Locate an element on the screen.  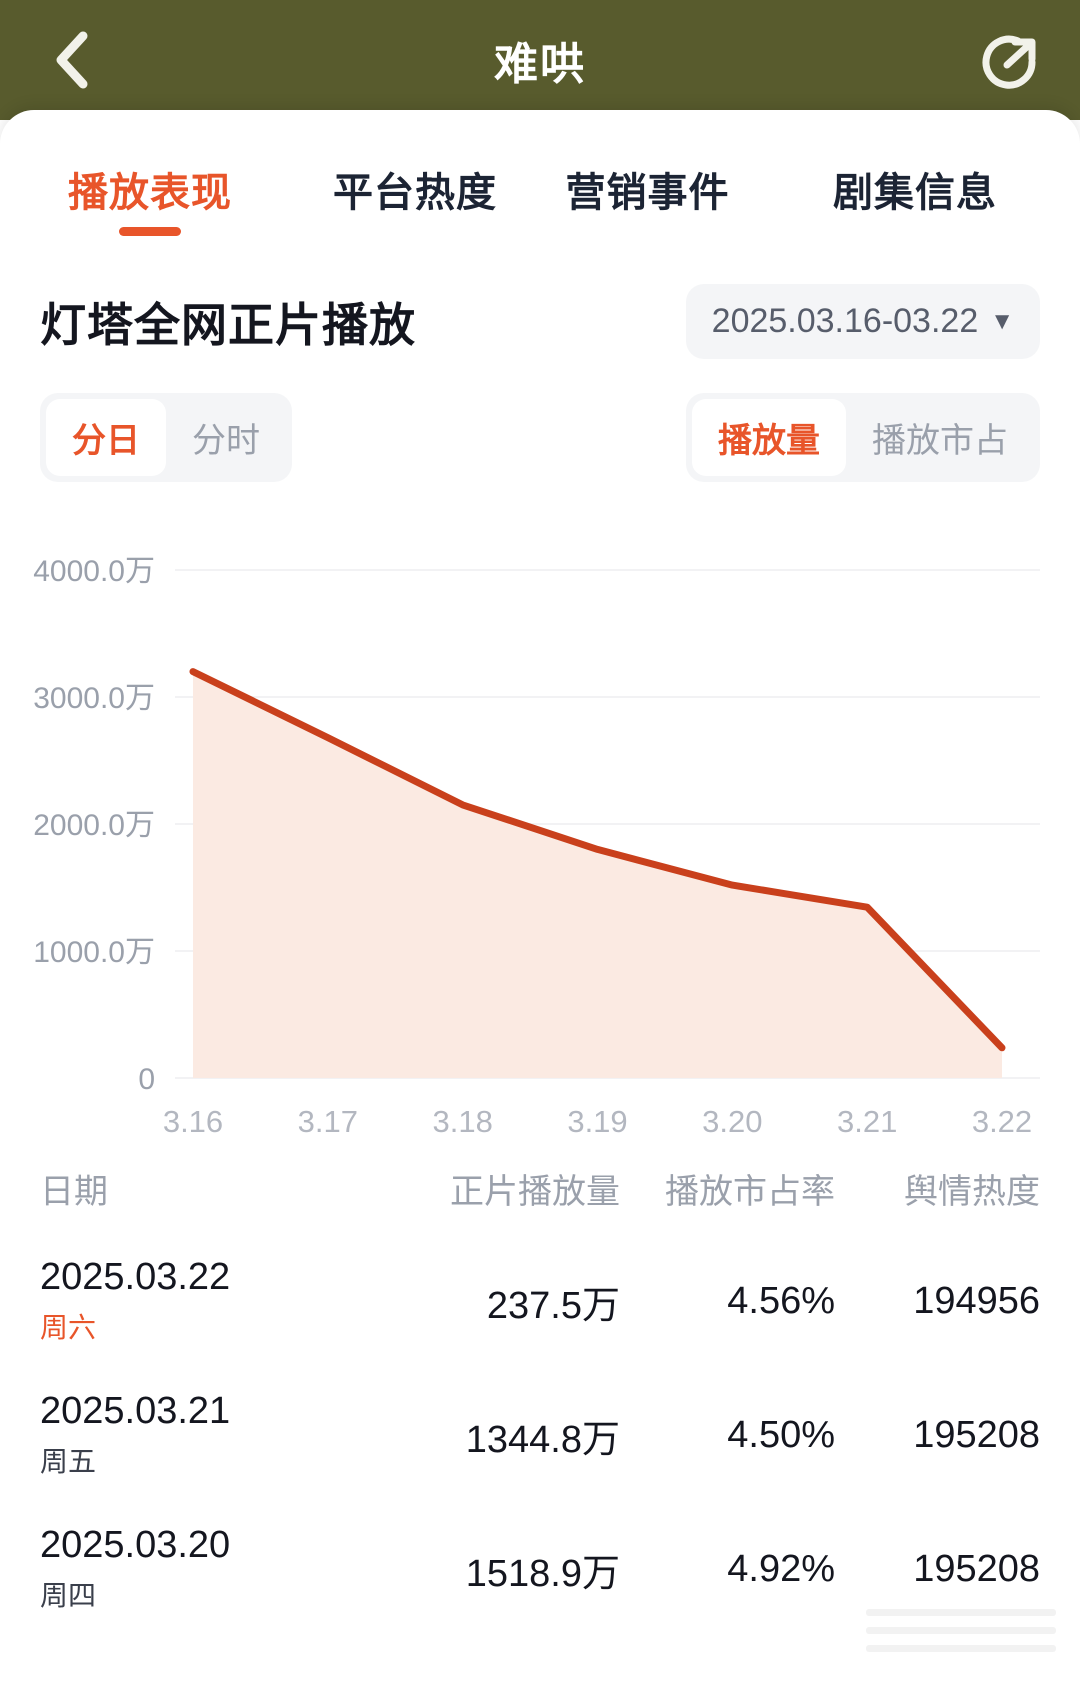
top-navbar: 难哄 is located at coordinates (540, 60).